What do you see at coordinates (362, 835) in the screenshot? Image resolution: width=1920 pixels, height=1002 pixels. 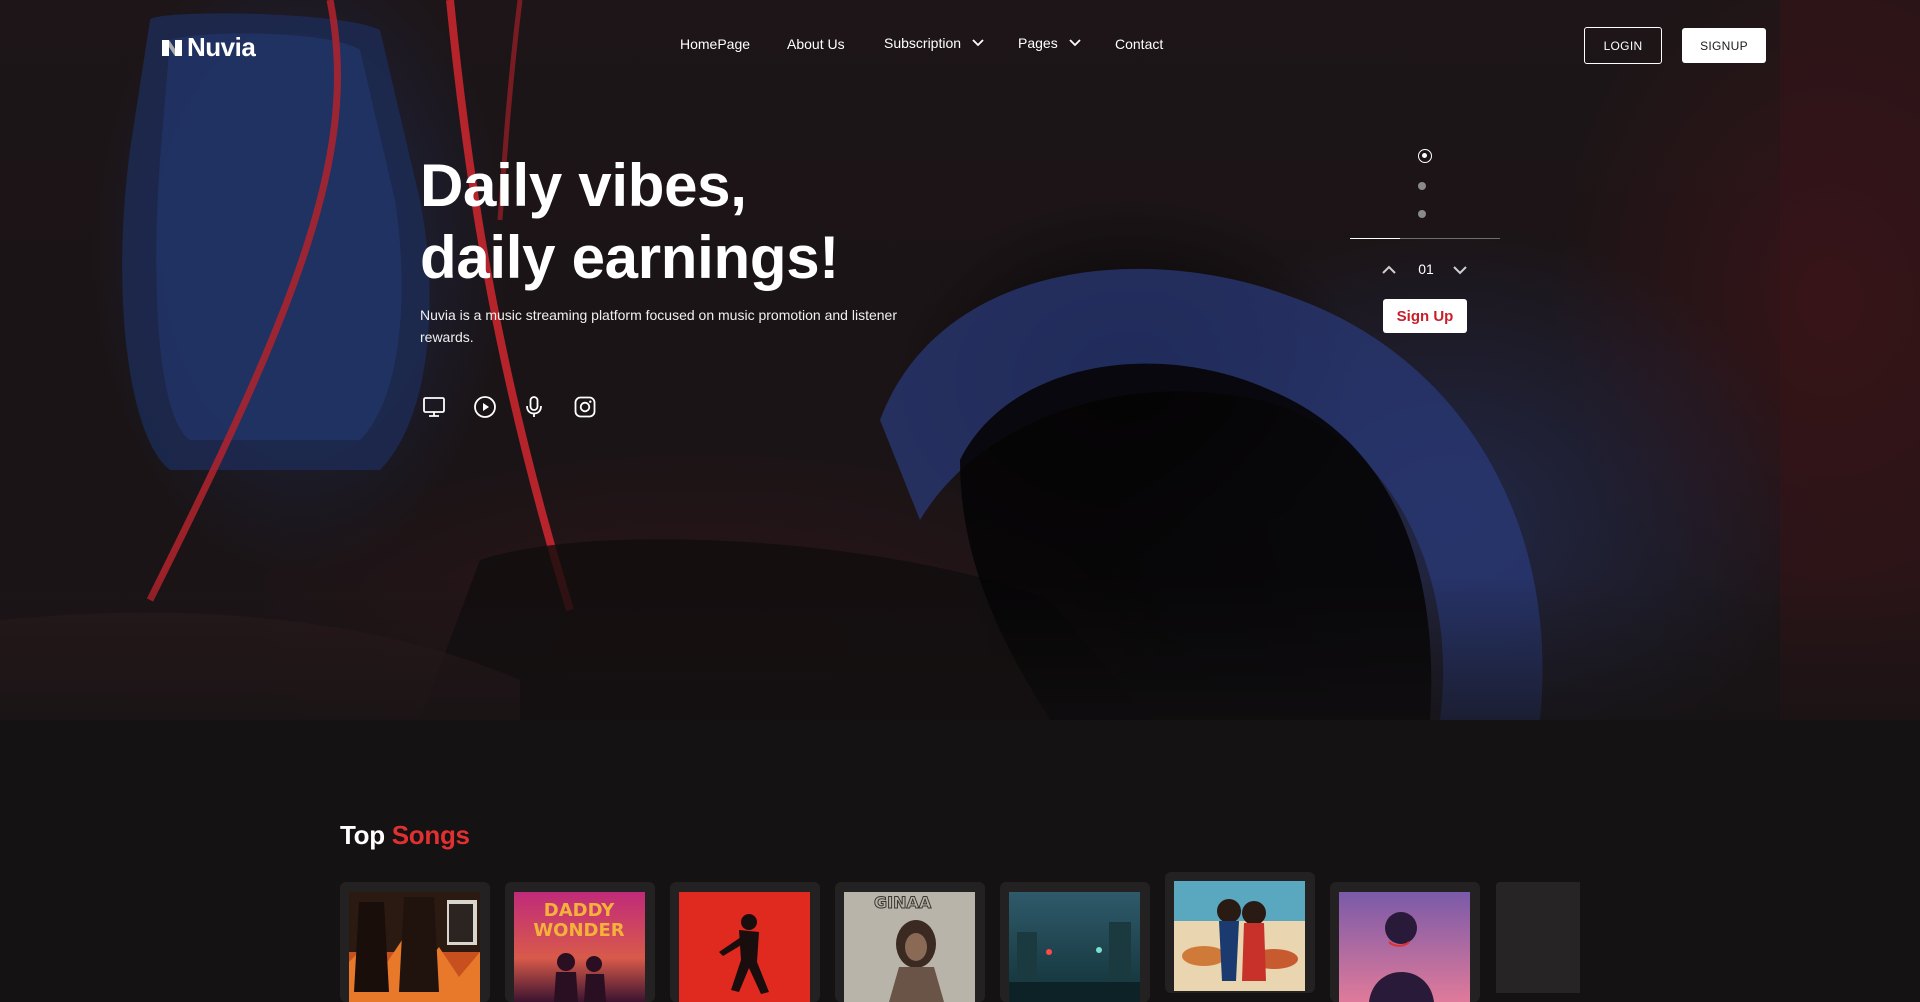 I see `top-songs-heading-part1: Top` at bounding box center [362, 835].